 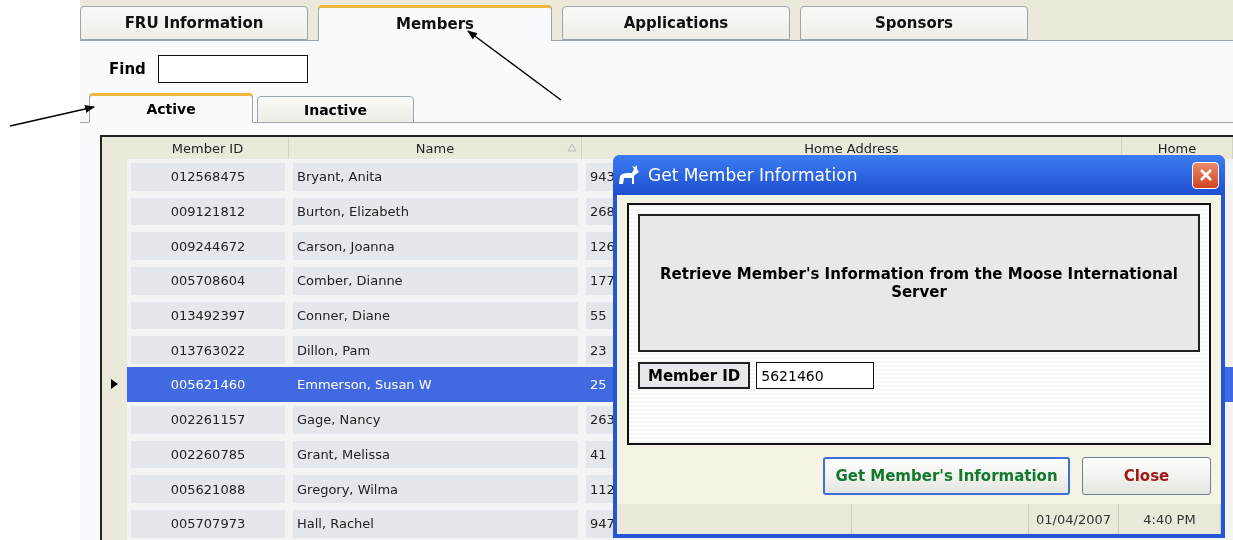 I want to click on table-cell: Carson, Joanna, so click(x=435, y=246).